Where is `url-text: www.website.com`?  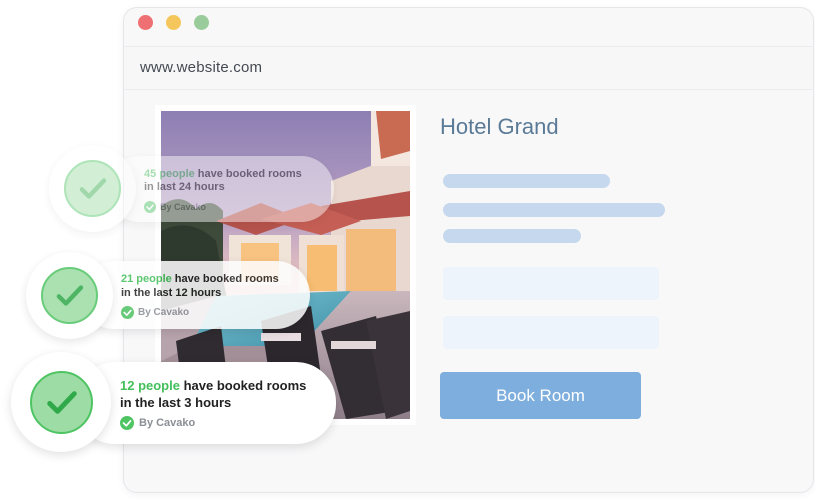
url-text: www.website.com is located at coordinates (201, 67).